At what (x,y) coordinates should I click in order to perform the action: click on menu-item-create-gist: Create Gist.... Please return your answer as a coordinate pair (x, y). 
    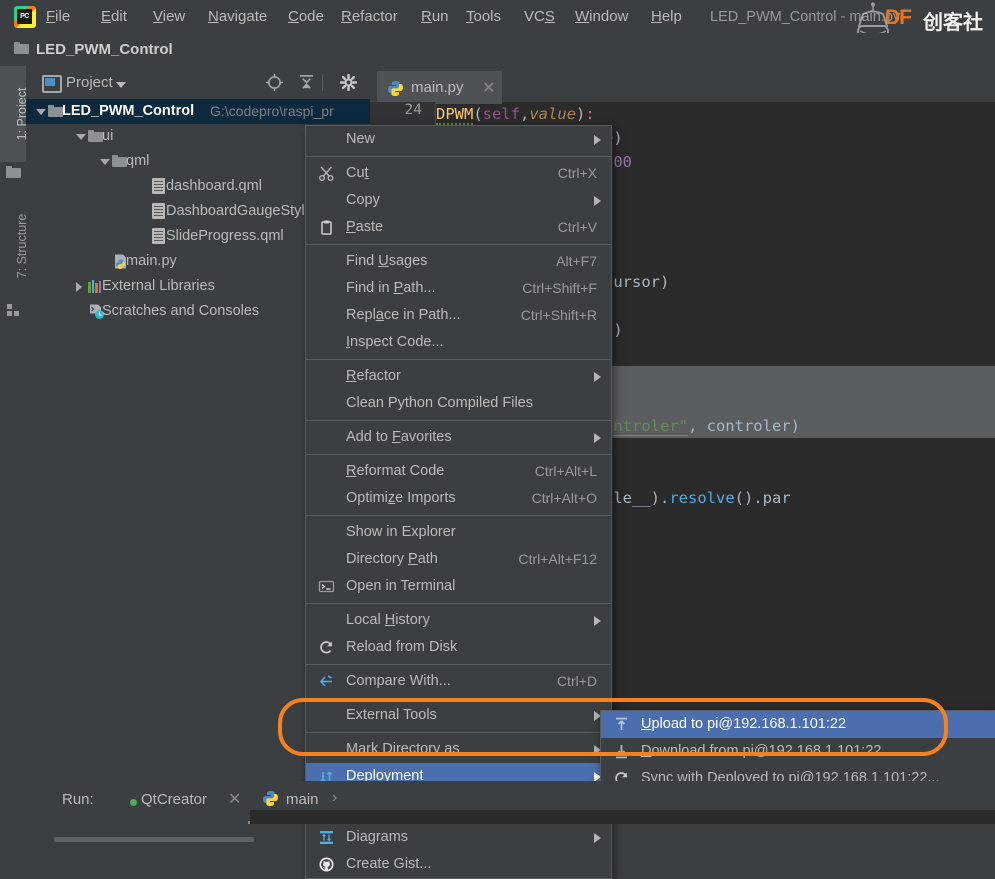
    Looking at the image, I should click on (458, 864).